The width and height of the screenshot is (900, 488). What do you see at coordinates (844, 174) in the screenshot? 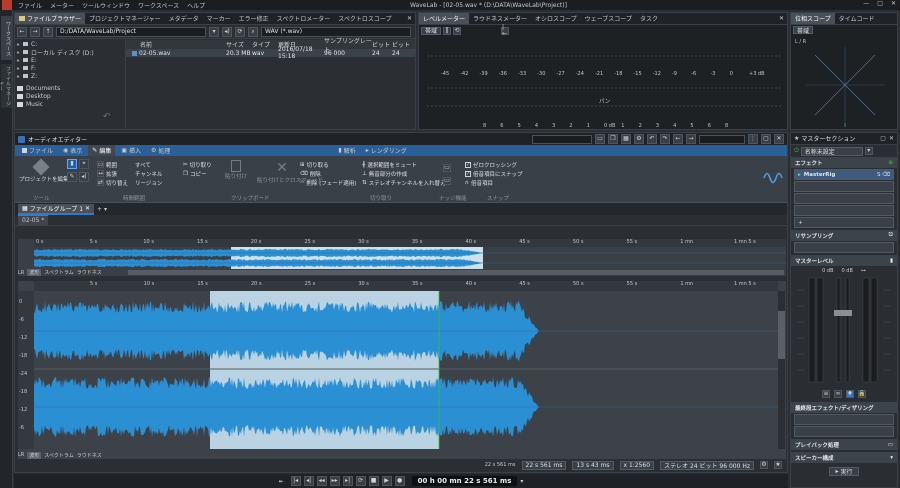
I see `effect-slot: ▸ MasterRig S ⌫` at bounding box center [844, 174].